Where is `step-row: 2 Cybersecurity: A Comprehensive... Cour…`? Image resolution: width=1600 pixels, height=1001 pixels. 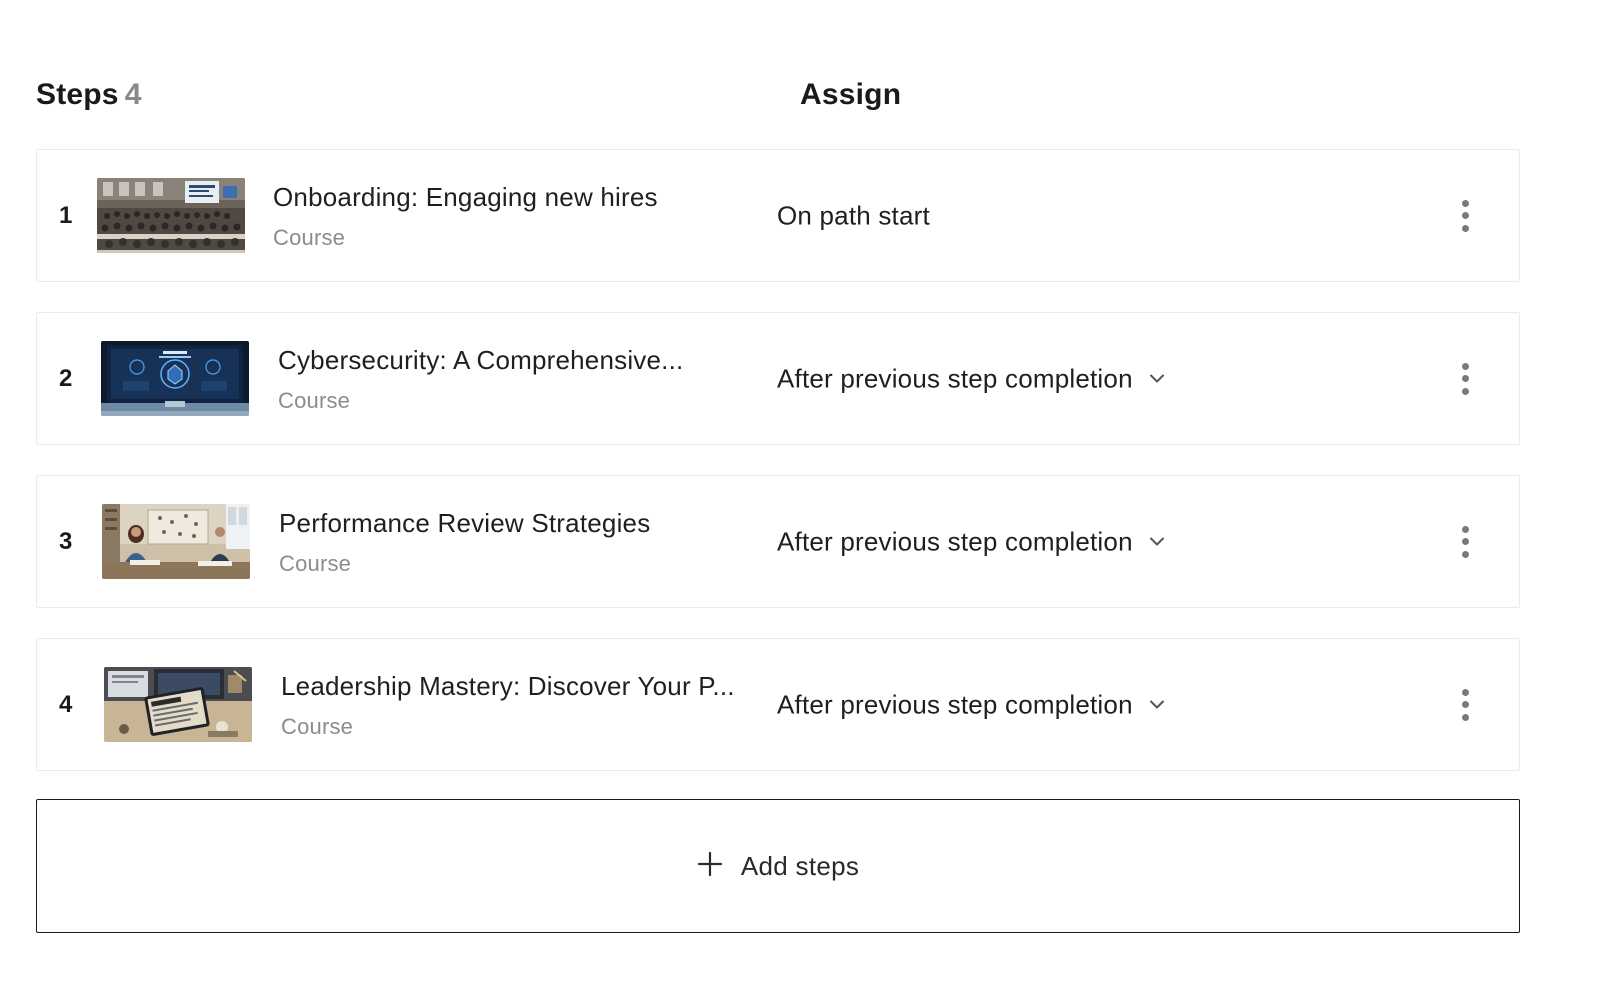 step-row: 2 Cybersecurity: A Comprehensive... Cour… is located at coordinates (778, 378).